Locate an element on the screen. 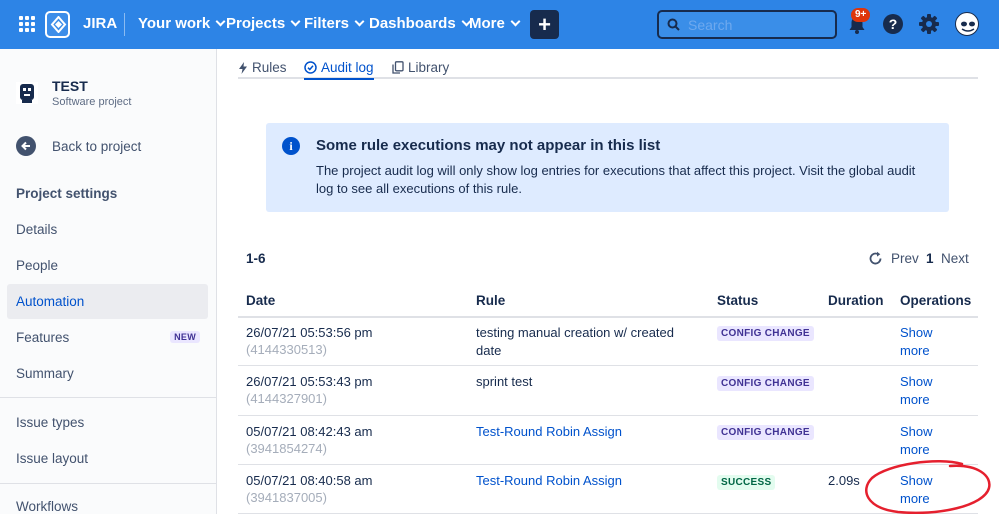 The image size is (999, 514). tab-library: Library is located at coordinates (420, 67).